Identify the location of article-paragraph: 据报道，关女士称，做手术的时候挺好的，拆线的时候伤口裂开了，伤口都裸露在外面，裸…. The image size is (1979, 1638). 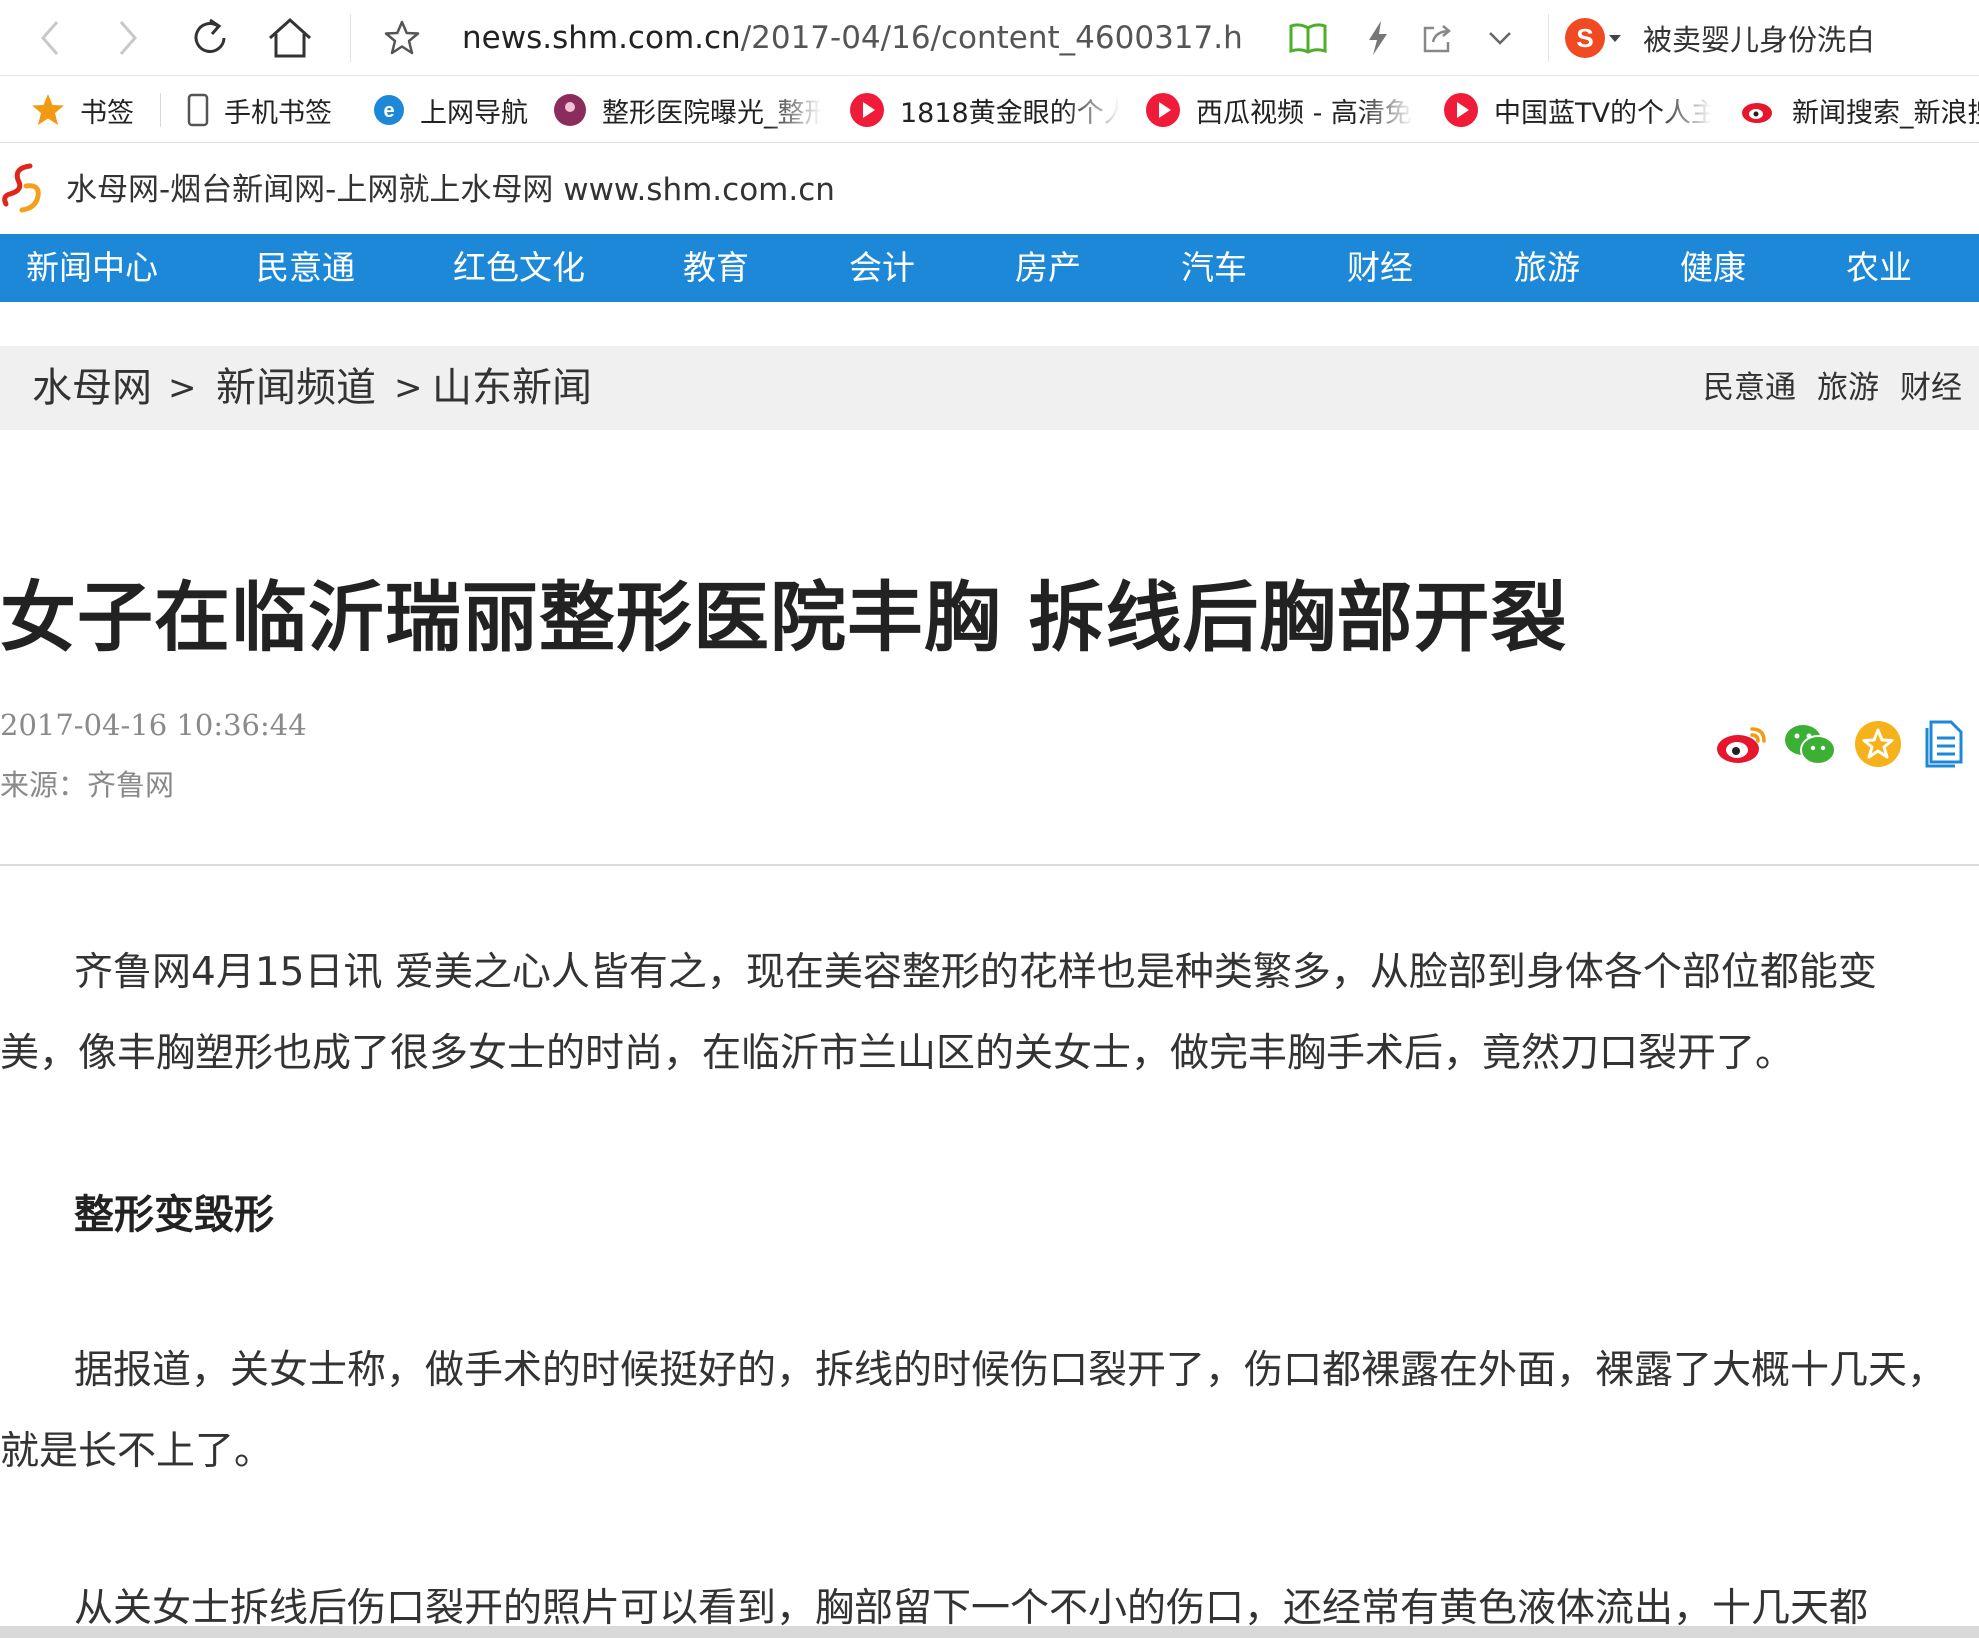
(973, 1411).